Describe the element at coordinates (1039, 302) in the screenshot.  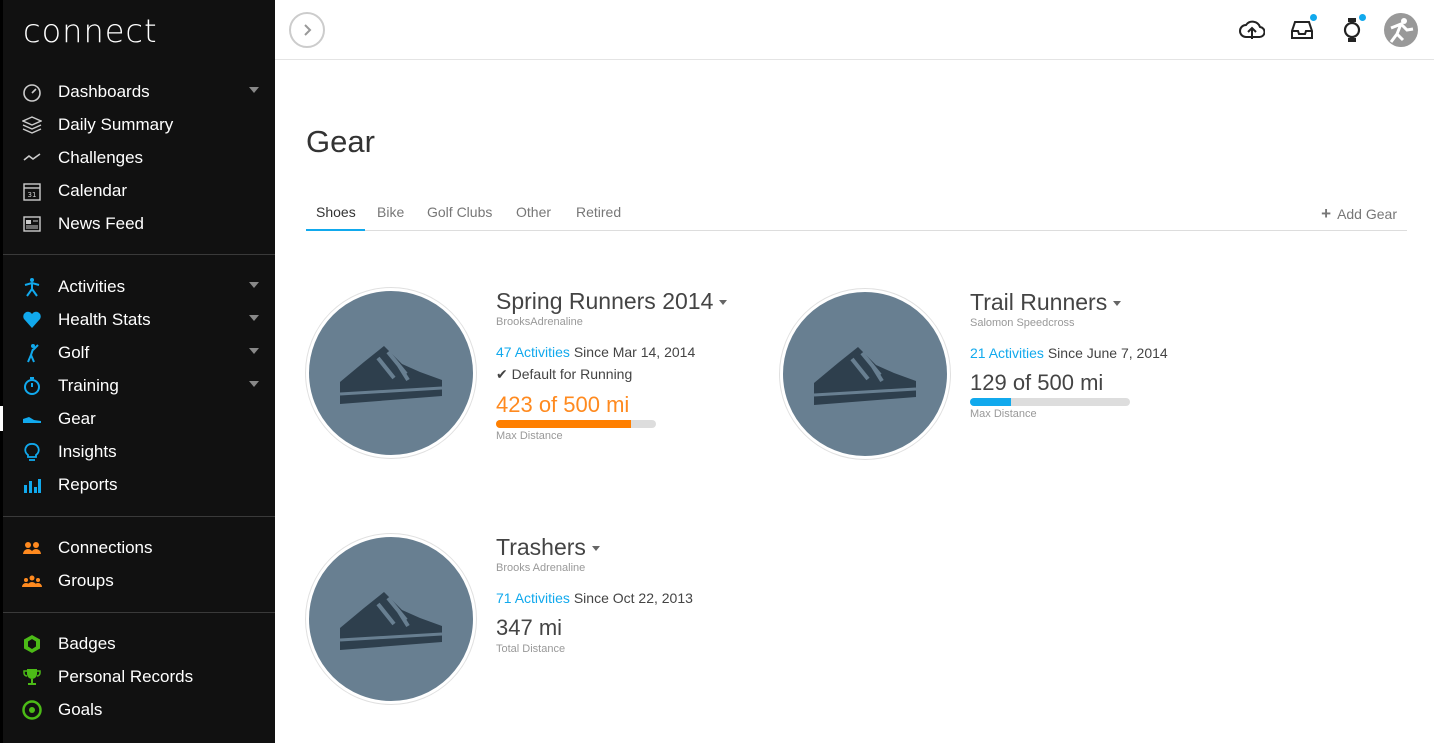
I see `gear-name-text: Trail Runners` at that location.